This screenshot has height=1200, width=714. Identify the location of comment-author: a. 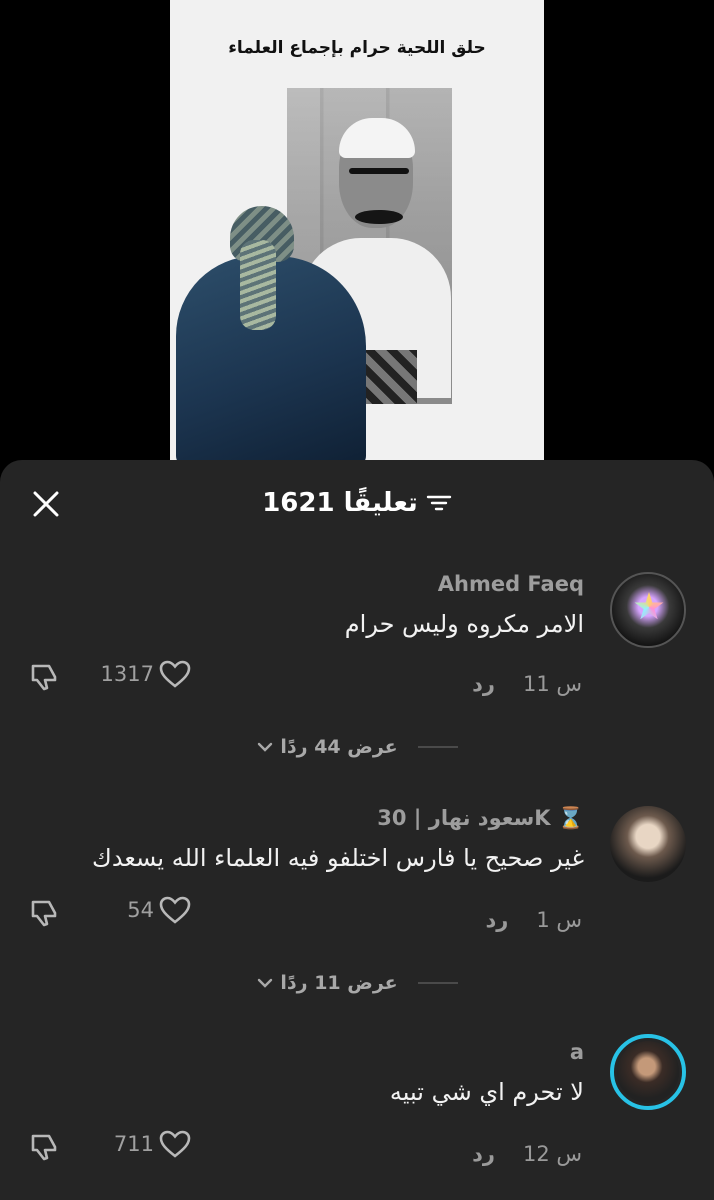
(577, 1052).